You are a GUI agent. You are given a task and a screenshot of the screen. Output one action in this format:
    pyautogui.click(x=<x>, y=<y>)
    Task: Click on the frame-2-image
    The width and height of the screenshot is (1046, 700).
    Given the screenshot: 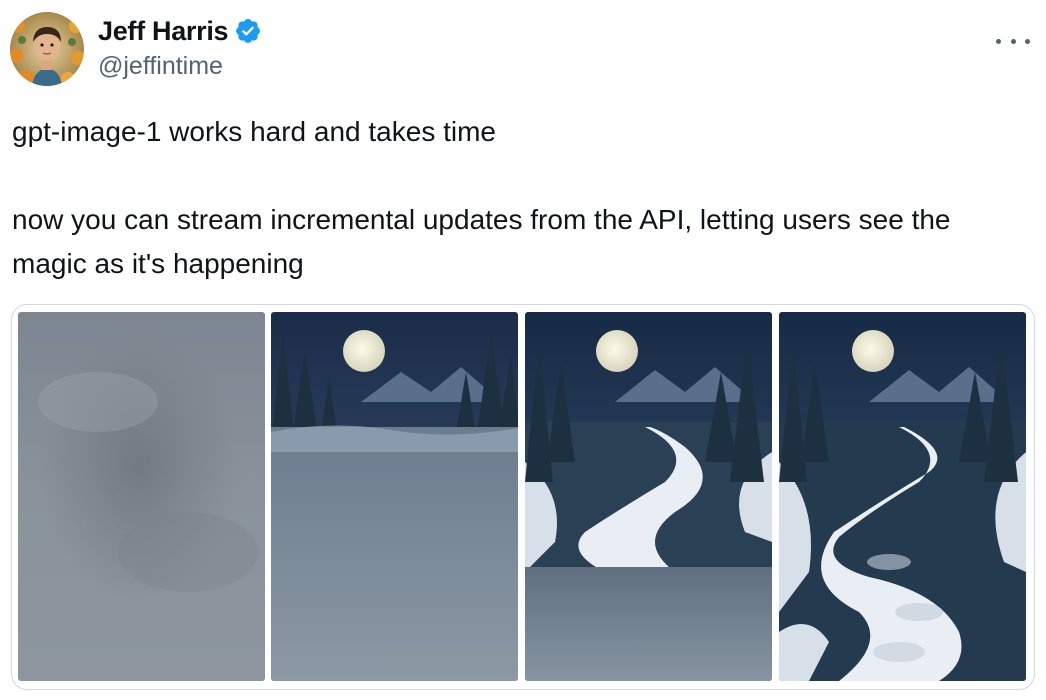 What is the action you would take?
    pyautogui.click(x=394, y=496)
    